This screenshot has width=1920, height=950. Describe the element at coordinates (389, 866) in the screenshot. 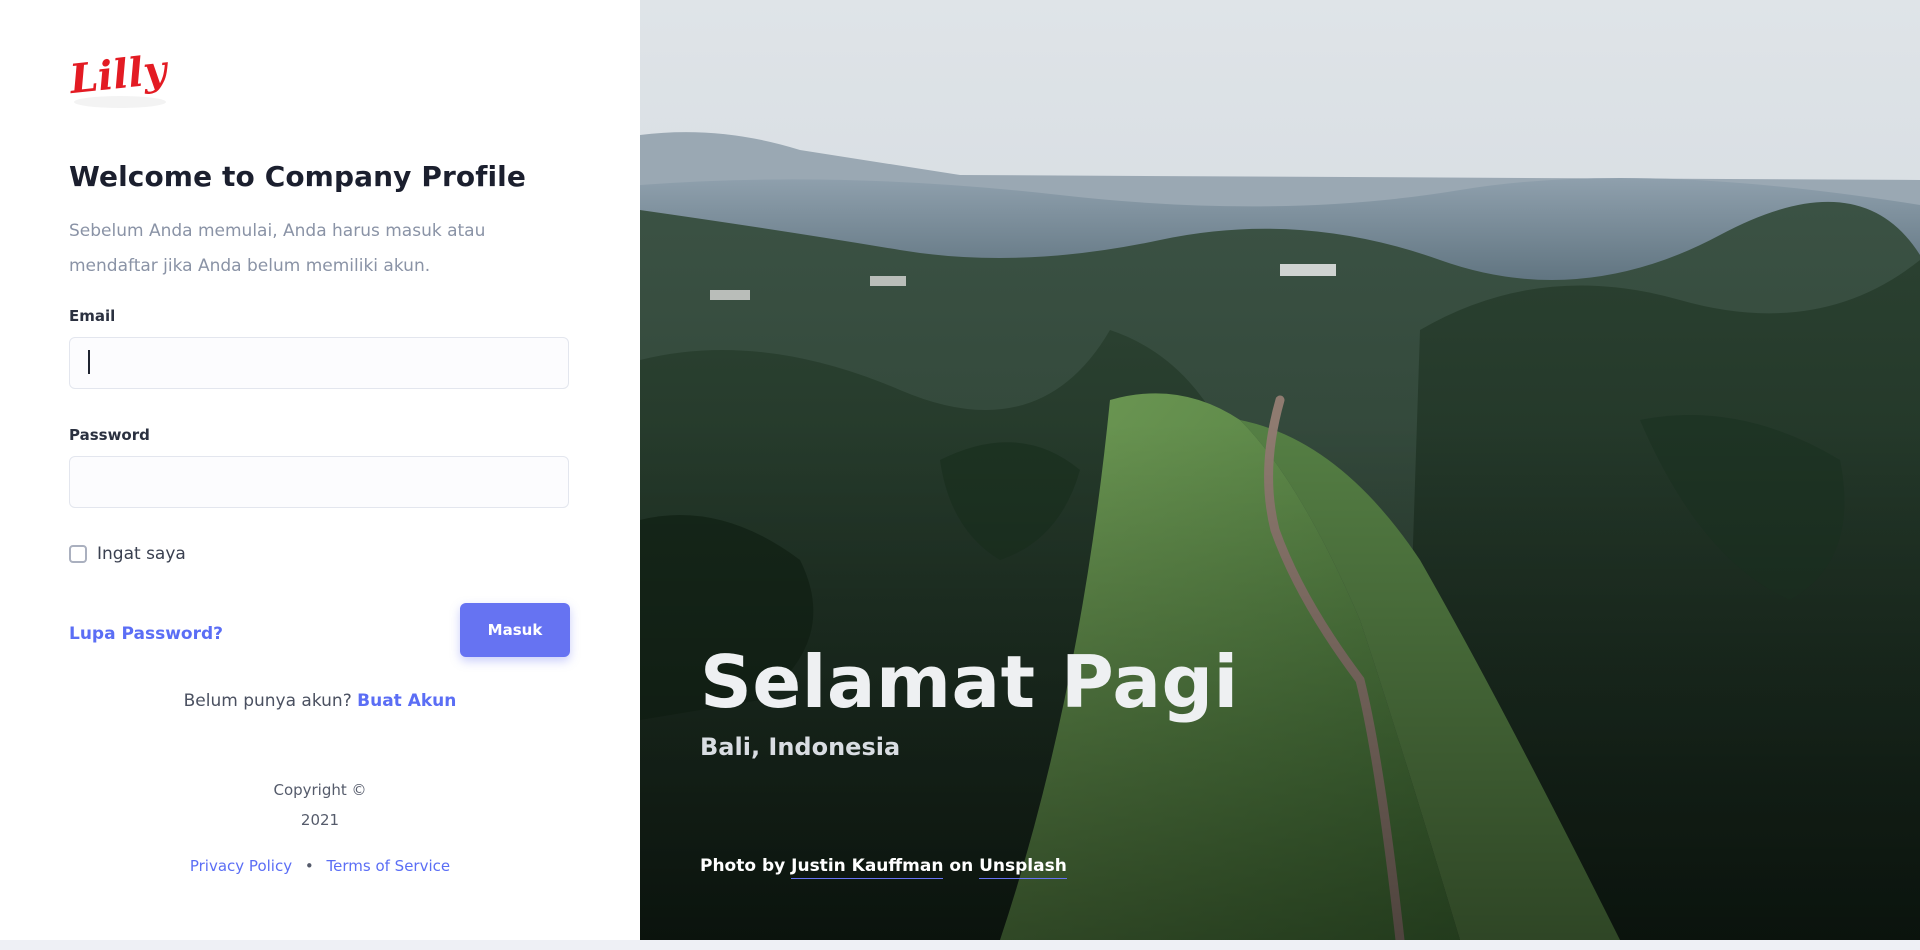

I see `terms-of-service-link: Terms of Service` at that location.